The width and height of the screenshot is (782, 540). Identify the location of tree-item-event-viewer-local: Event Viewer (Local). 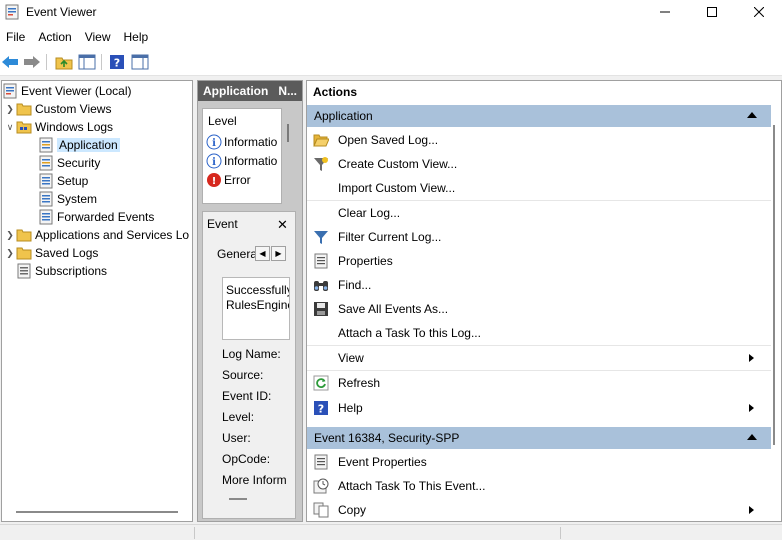
(67, 91).